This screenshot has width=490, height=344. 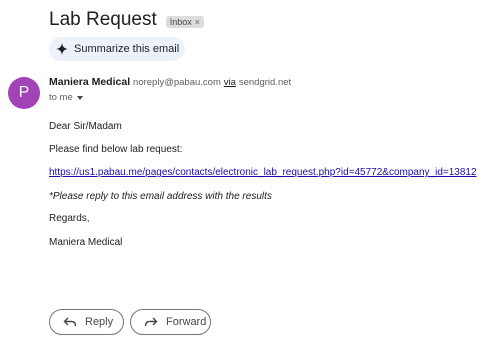 What do you see at coordinates (62, 49) in the screenshot?
I see `sparkle-icon` at bounding box center [62, 49].